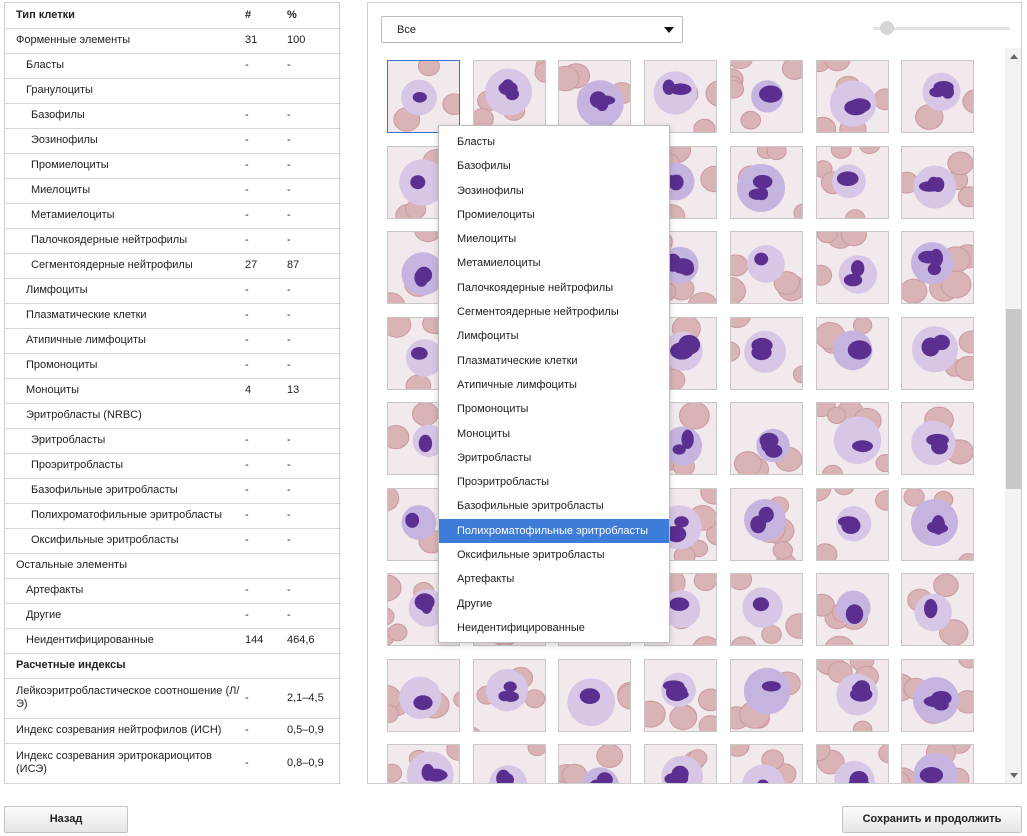  Describe the element at coordinates (554, 555) in the screenshot. I see `dropdown-option: Оксифильные эритробласты` at that location.